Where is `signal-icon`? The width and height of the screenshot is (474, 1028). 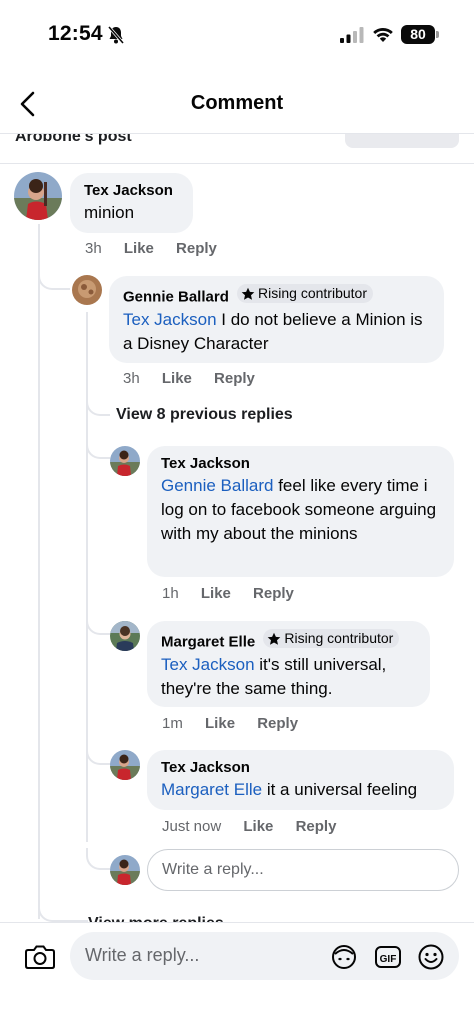 signal-icon is located at coordinates (352, 35).